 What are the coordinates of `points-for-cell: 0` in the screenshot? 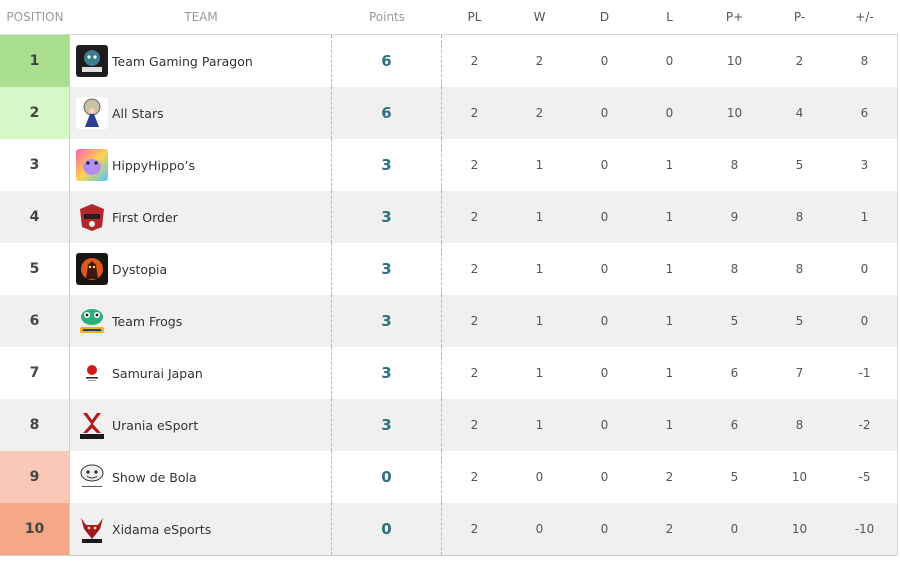 It's located at (734, 529).